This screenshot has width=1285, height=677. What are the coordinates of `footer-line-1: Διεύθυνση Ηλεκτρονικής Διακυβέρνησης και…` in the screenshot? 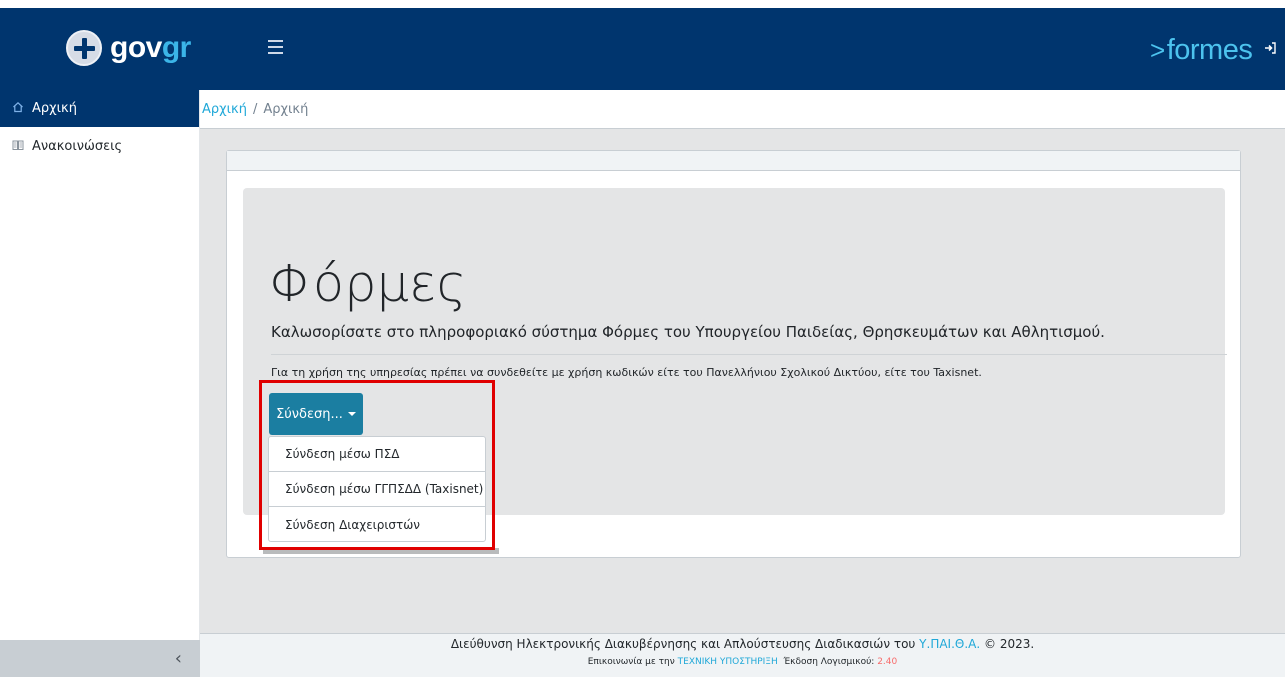 It's located at (742, 644).